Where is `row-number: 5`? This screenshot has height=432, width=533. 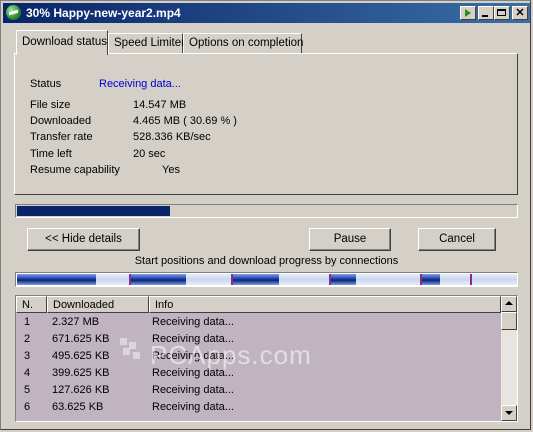 row-number: 5 is located at coordinates (27, 390).